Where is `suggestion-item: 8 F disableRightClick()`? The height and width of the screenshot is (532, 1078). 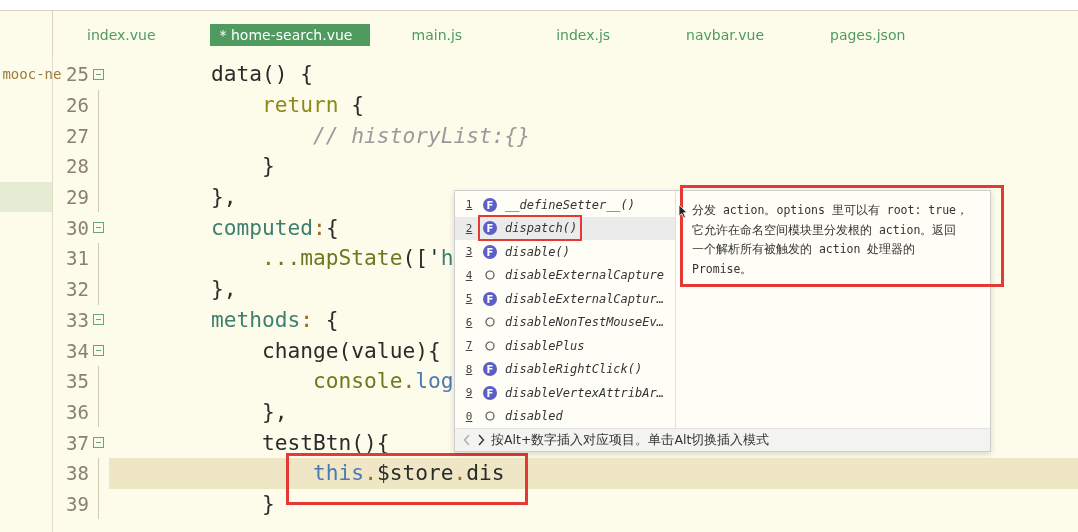
suggestion-item: 8 F disableRightClick() is located at coordinates (565, 369).